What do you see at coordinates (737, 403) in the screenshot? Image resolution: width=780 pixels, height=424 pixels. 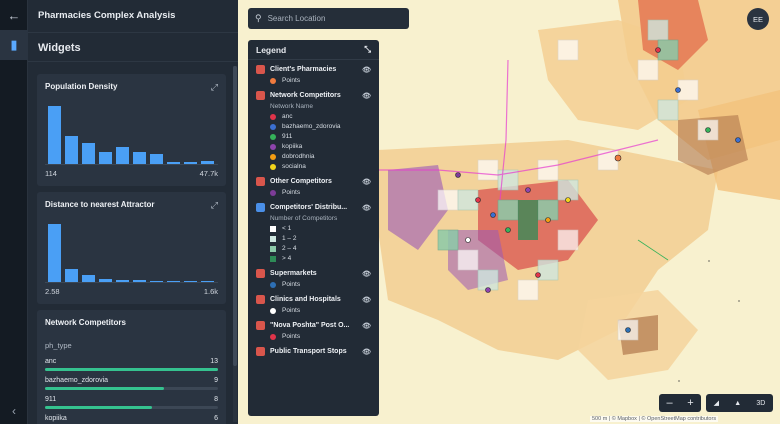 I see `compass-icon: ▲` at bounding box center [737, 403].